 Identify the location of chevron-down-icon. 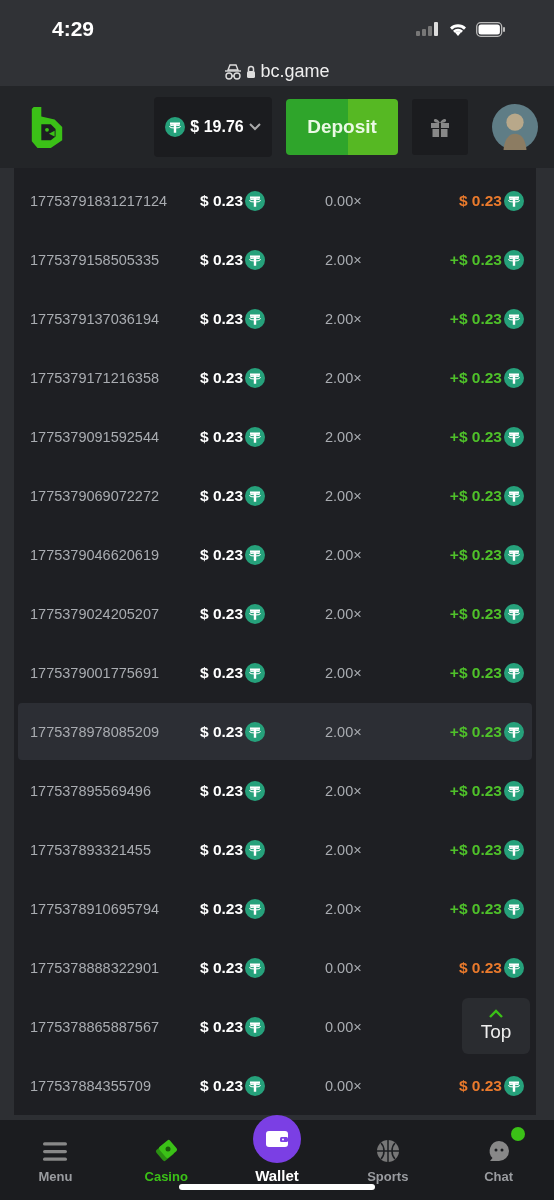
(254, 127).